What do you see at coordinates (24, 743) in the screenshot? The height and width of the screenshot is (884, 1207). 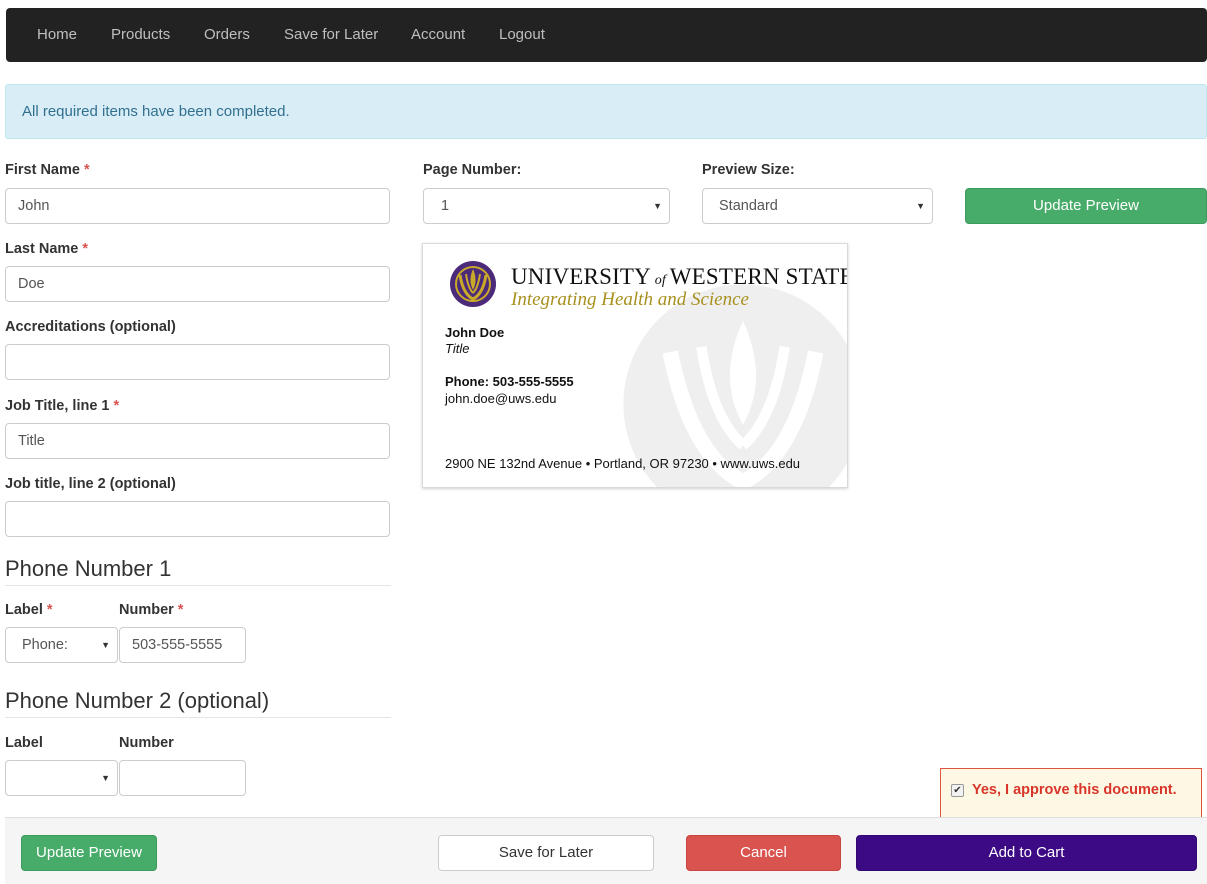 I see `phone-2-label-label: Label` at bounding box center [24, 743].